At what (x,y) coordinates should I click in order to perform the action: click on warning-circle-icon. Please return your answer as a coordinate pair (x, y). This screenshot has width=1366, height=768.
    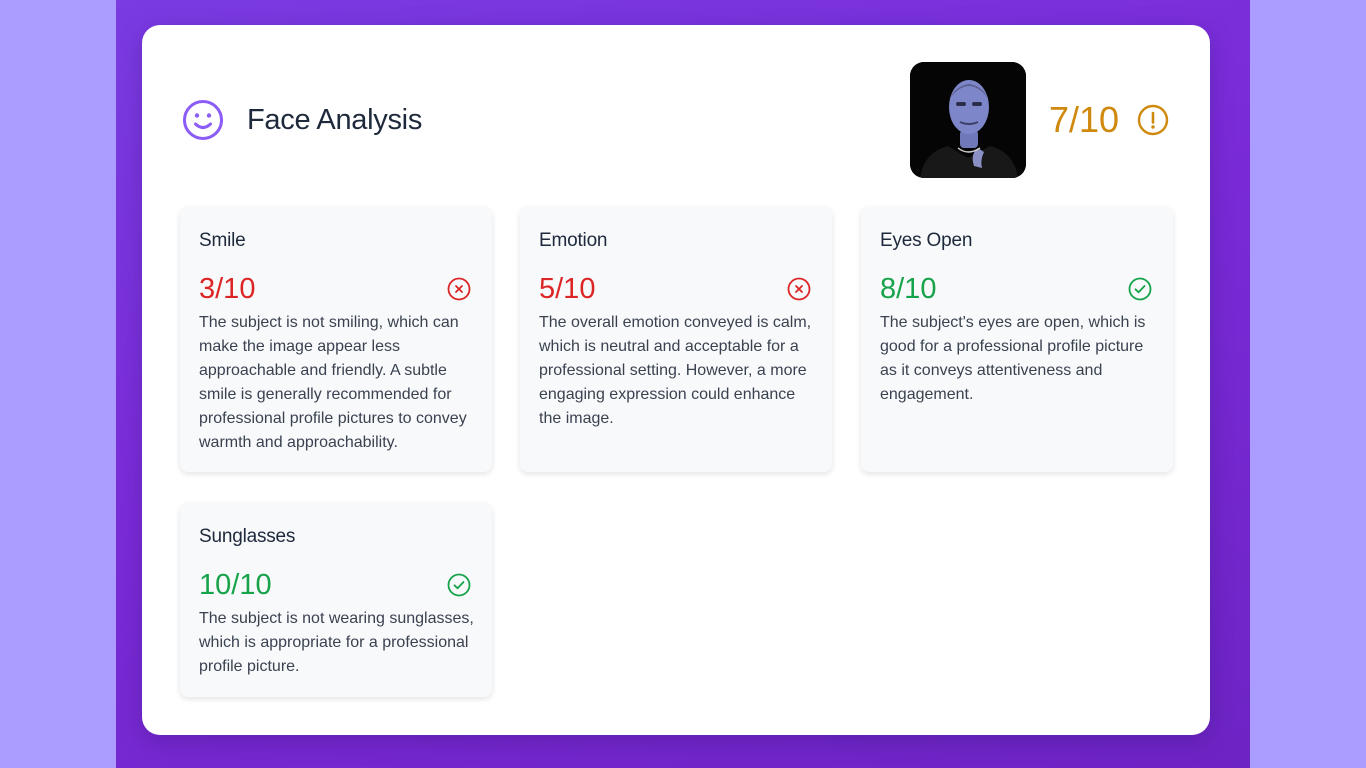
    Looking at the image, I should click on (1153, 120).